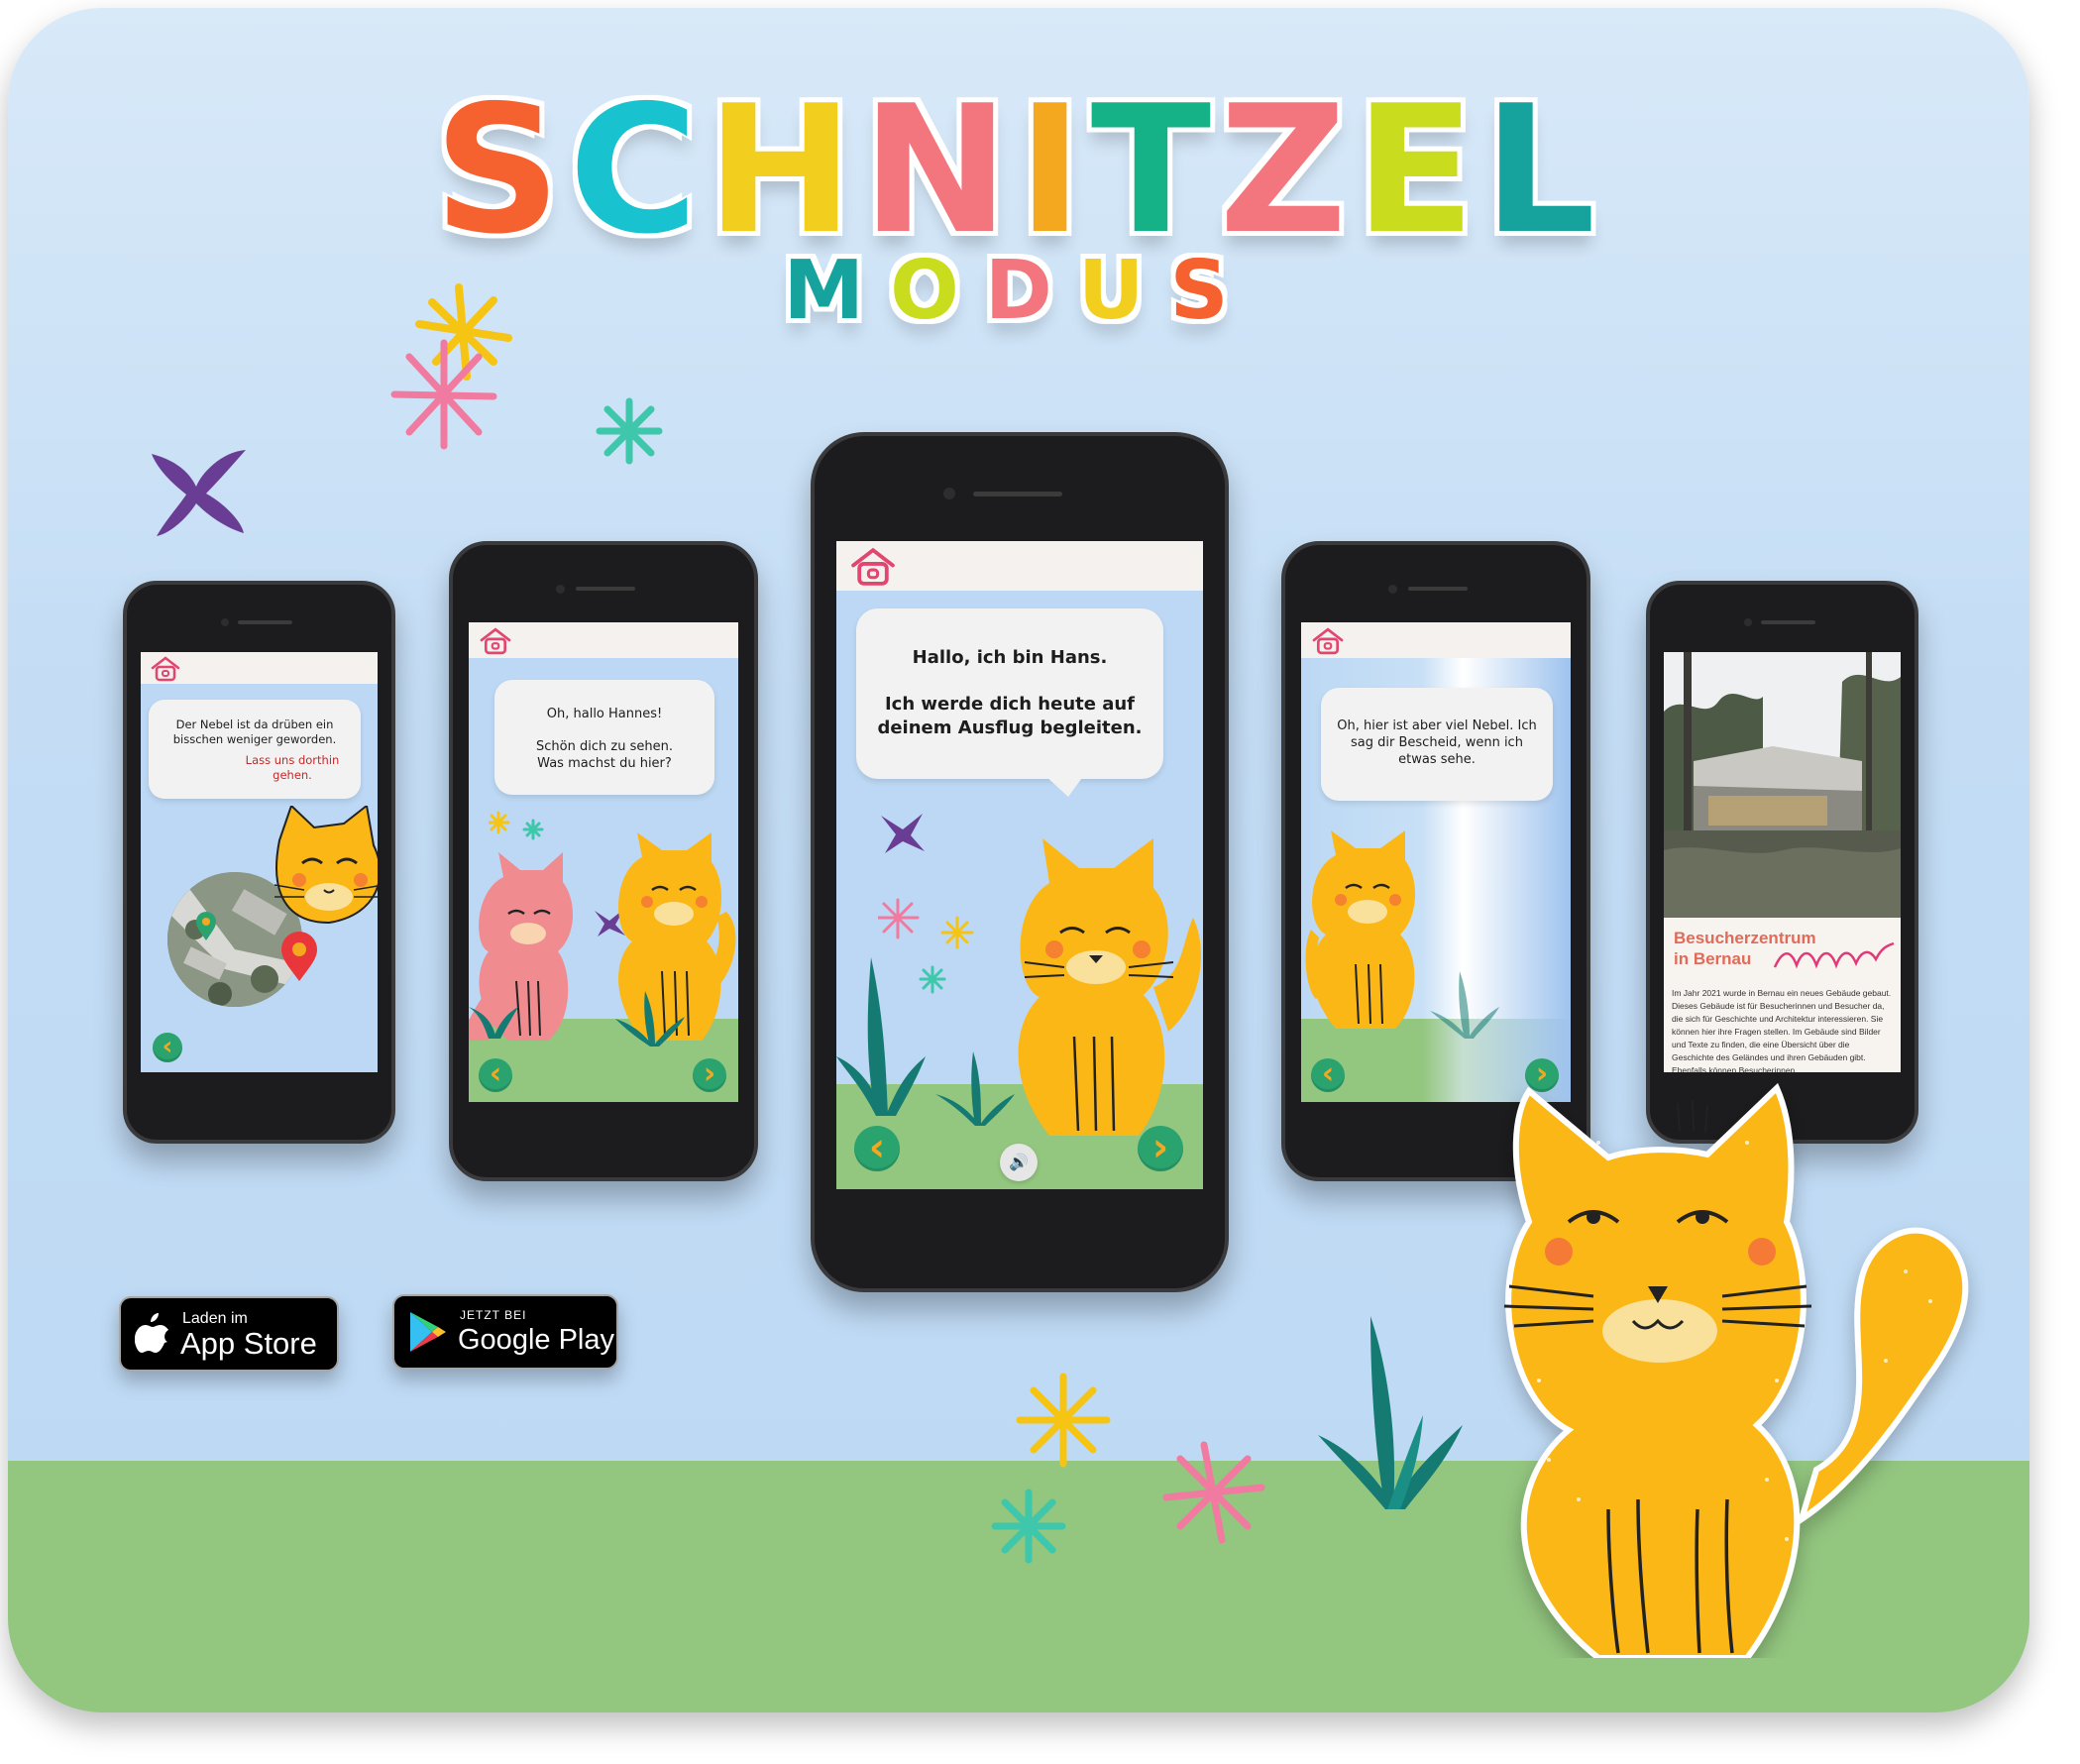 The height and width of the screenshot is (1764, 2080). What do you see at coordinates (939, 170) in the screenshot?
I see `logo-title-letter: N` at bounding box center [939, 170].